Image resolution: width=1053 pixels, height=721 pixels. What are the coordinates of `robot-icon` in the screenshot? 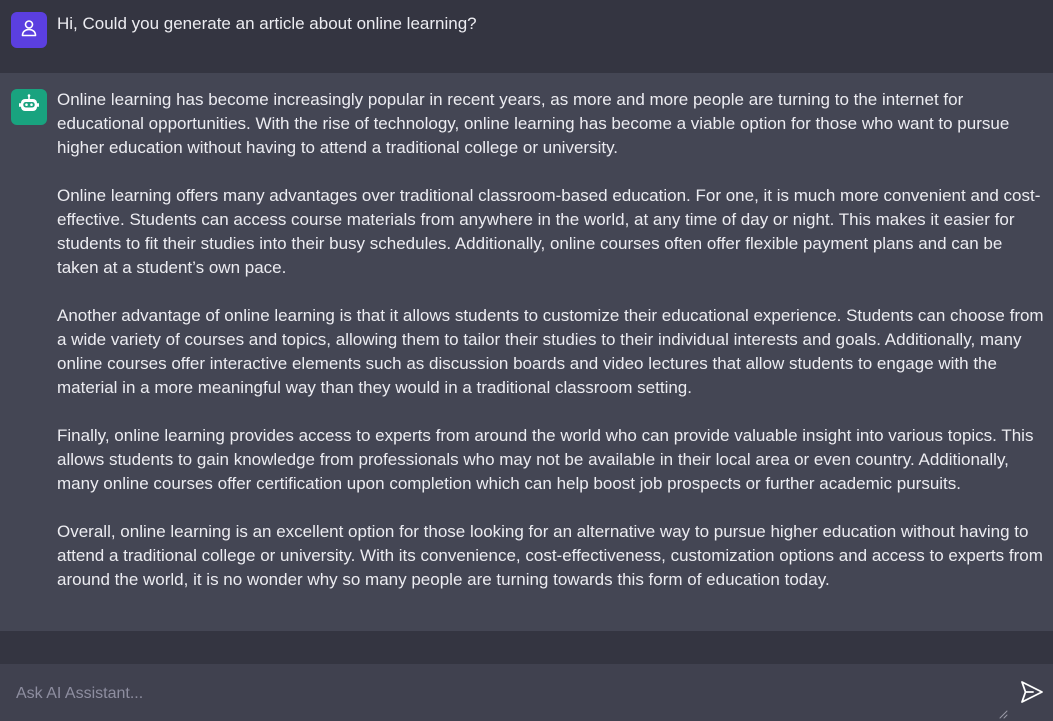 It's located at (29, 107).